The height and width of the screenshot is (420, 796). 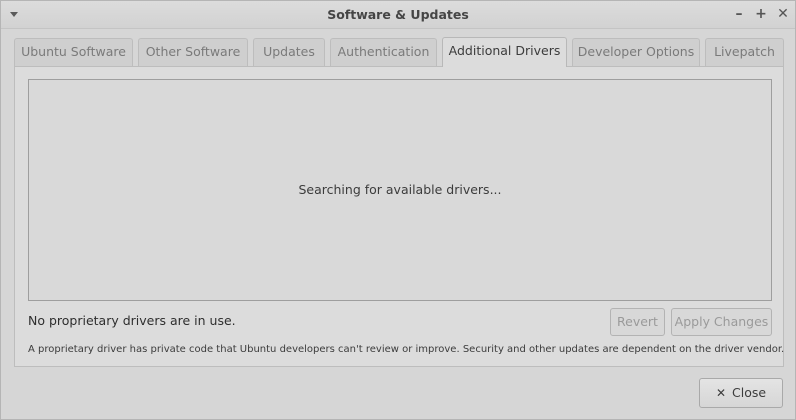 I want to click on close-button: ✕ Close, so click(x=741, y=393).